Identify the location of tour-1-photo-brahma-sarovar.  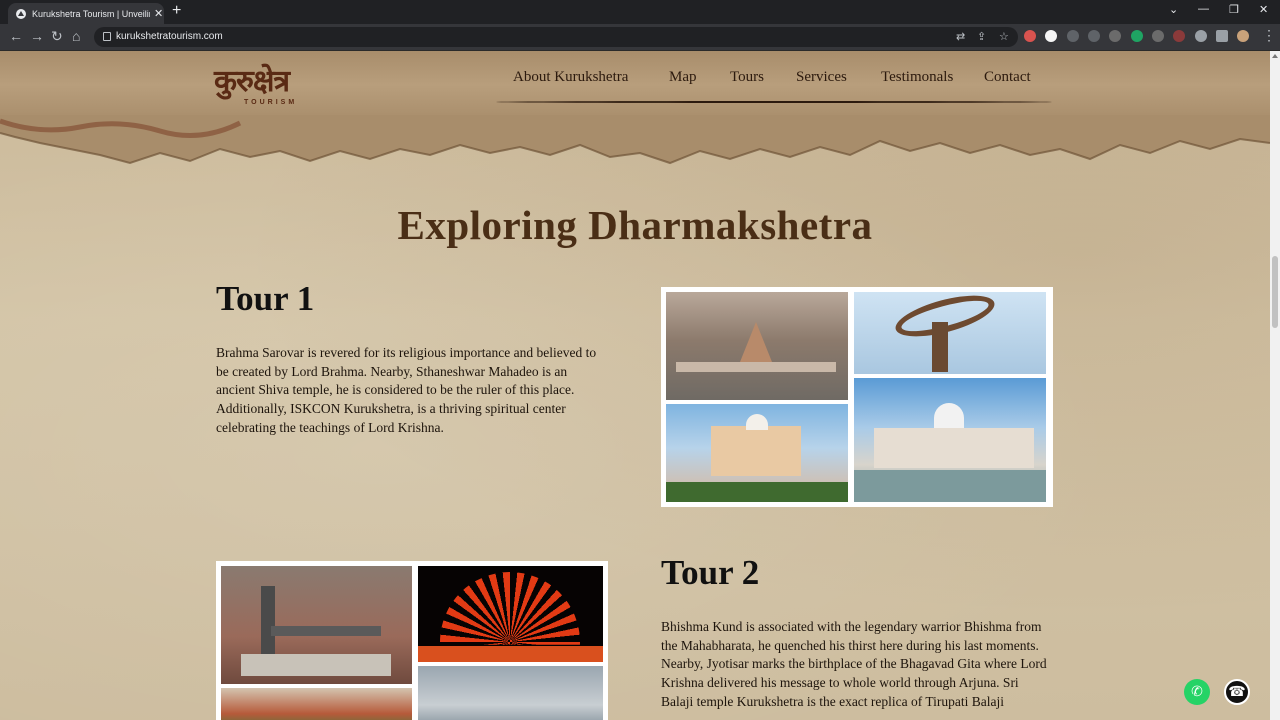
(757, 346).